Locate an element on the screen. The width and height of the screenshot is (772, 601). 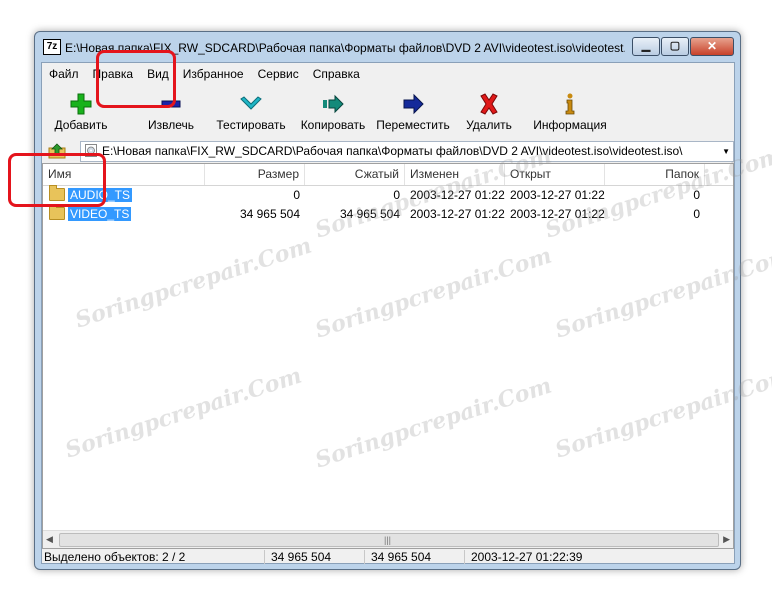
info-button: Информация is located at coordinates (570, 111).